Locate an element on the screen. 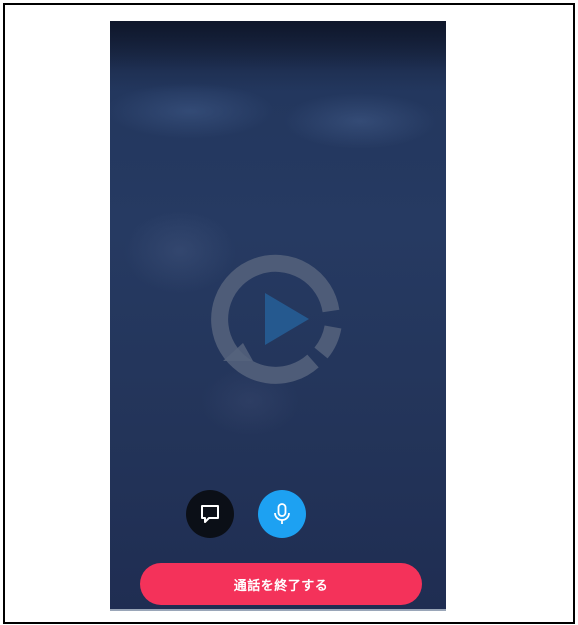  chat-bubble-icon is located at coordinates (210, 514).